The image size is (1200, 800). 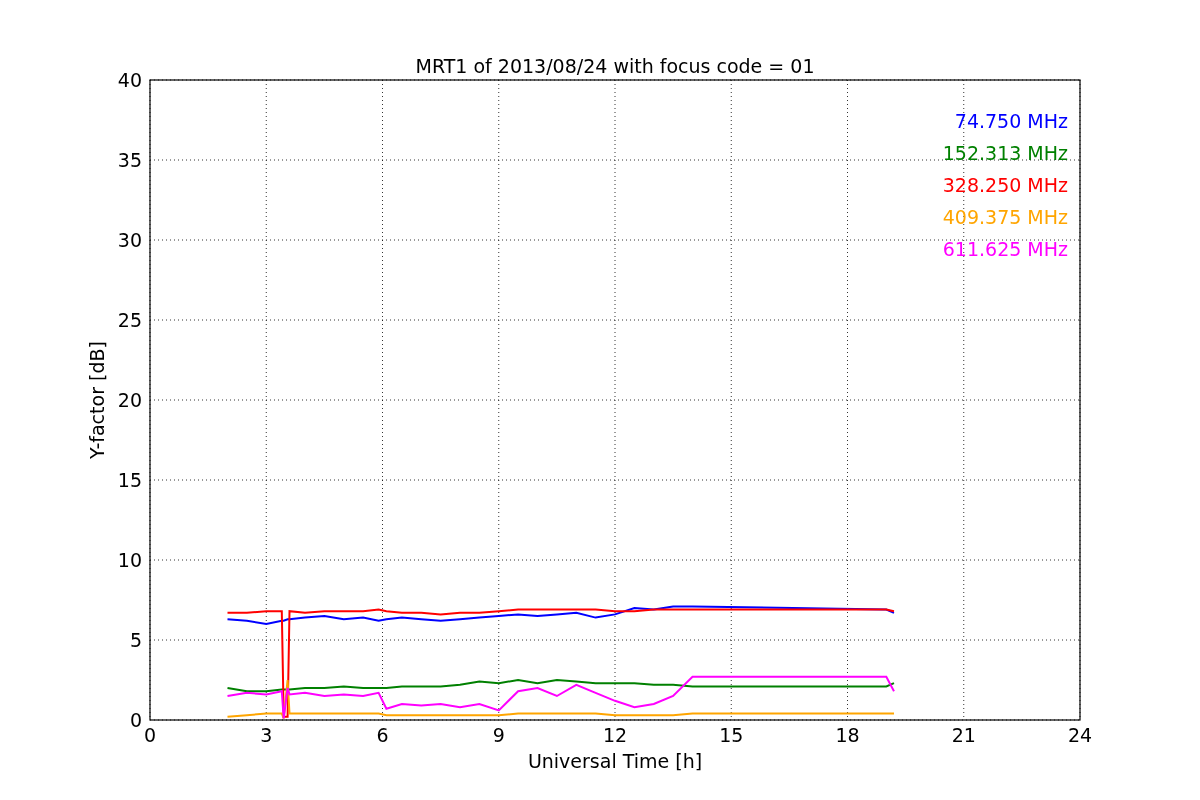 I want to click on tick-label: 24, so click(x=1080, y=735).